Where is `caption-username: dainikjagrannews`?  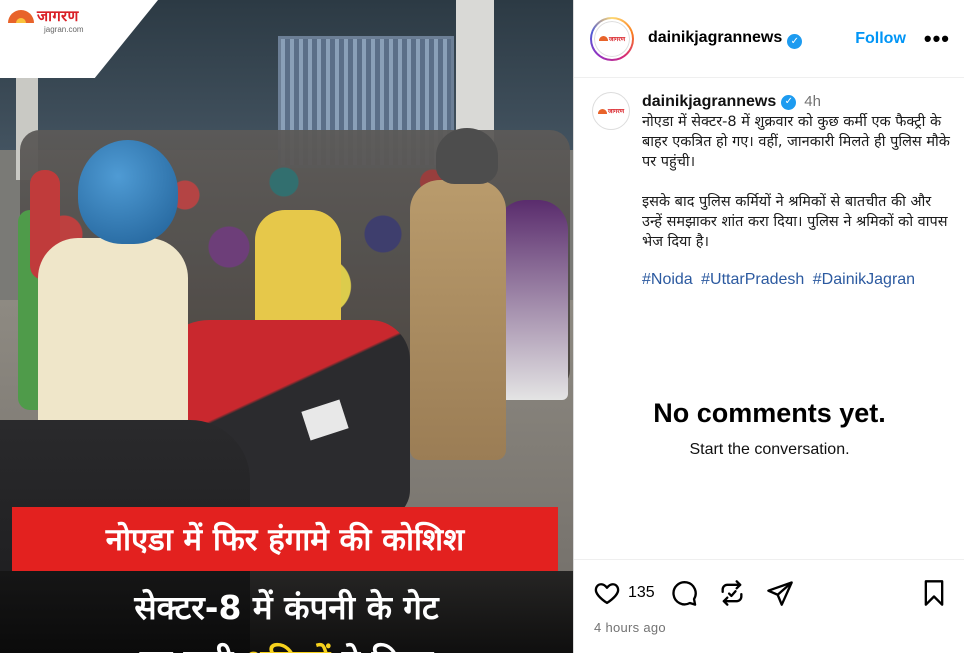 caption-username: dainikjagrannews is located at coordinates (709, 102).